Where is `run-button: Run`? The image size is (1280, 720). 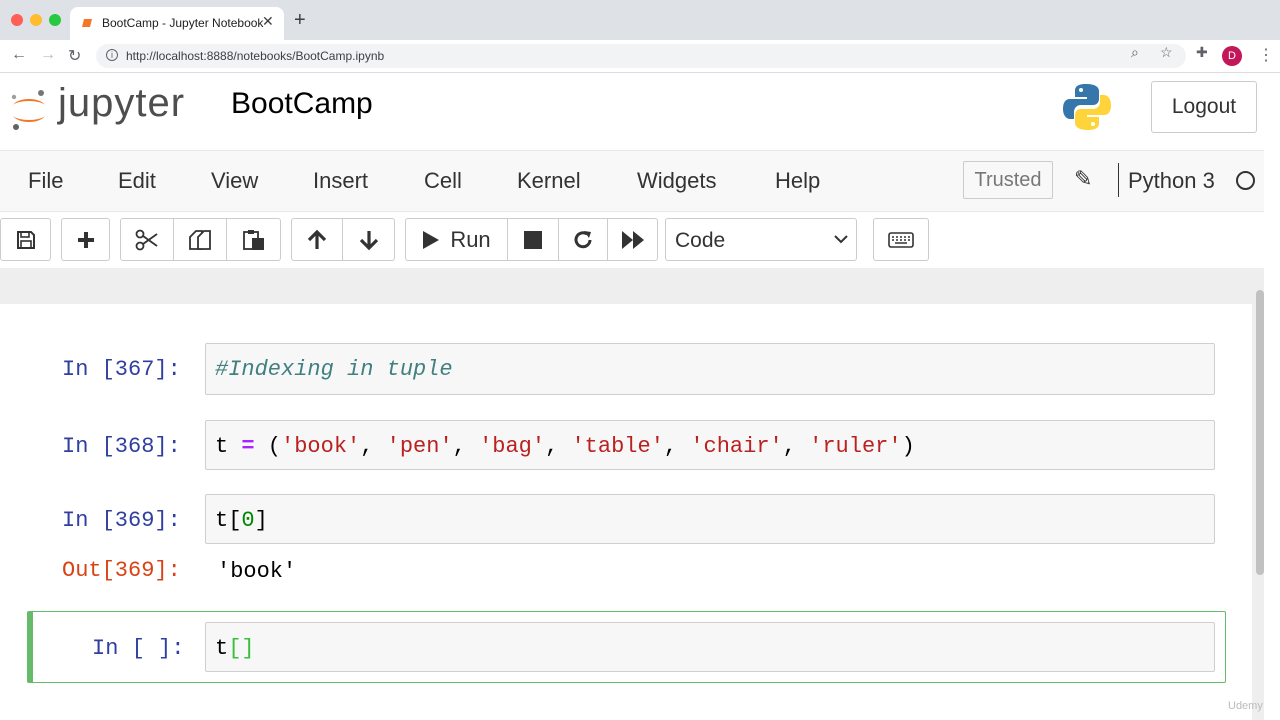
run-button: Run is located at coordinates (457, 239).